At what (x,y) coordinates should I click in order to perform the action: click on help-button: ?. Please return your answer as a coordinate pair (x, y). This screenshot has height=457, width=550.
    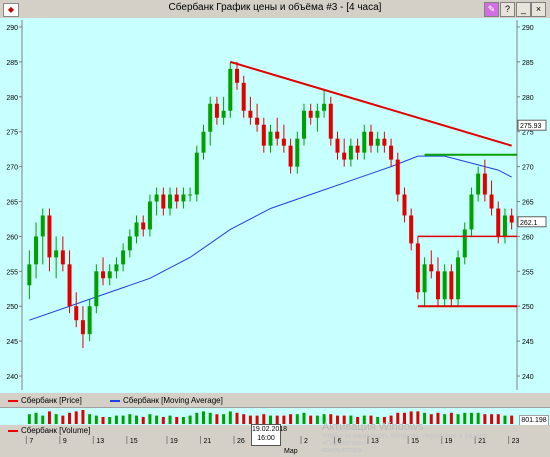
    Looking at the image, I should click on (507, 9).